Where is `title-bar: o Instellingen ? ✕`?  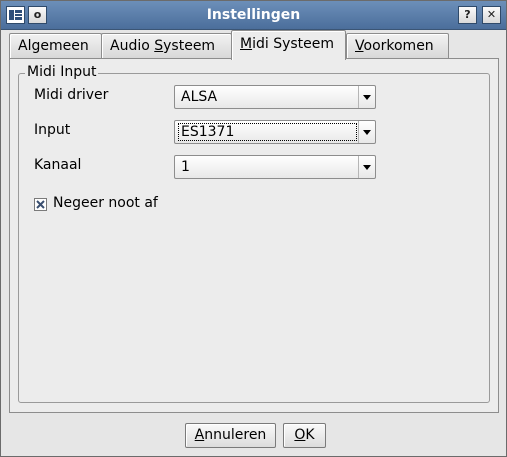 title-bar: o Instellingen ? ✕ is located at coordinates (253, 15).